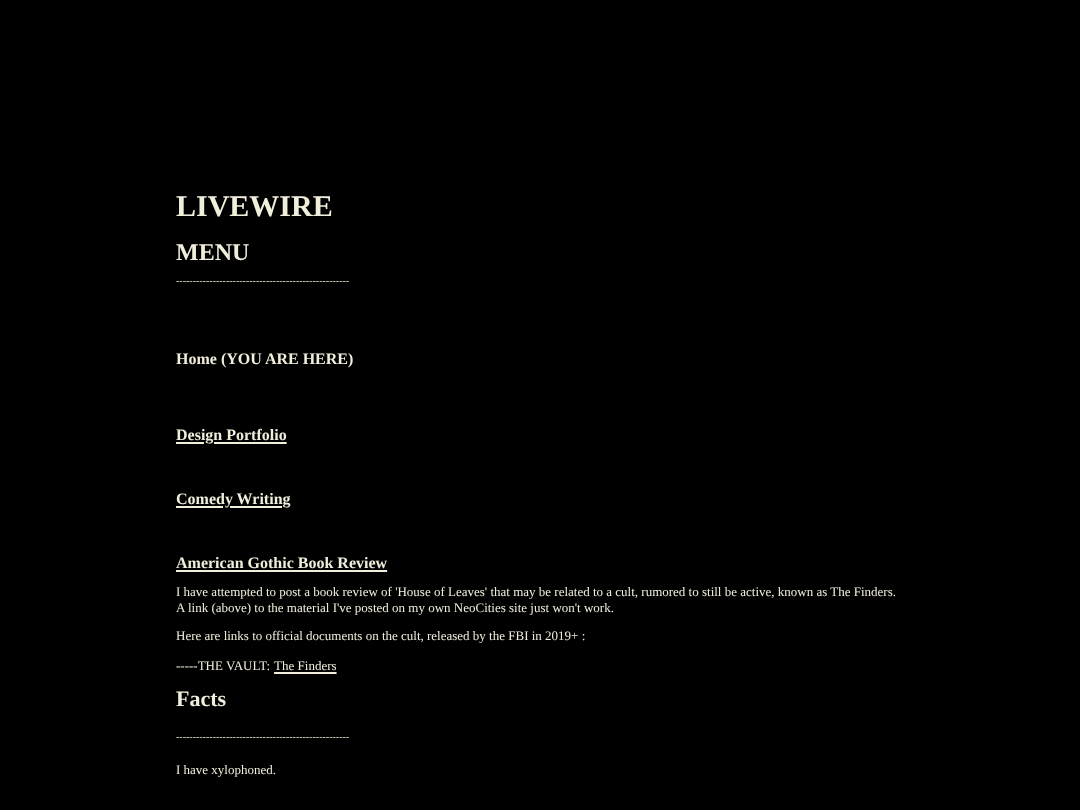 The width and height of the screenshot is (1080, 810). I want to click on current-page-label: Home (YOU ARE HERE), so click(265, 360).